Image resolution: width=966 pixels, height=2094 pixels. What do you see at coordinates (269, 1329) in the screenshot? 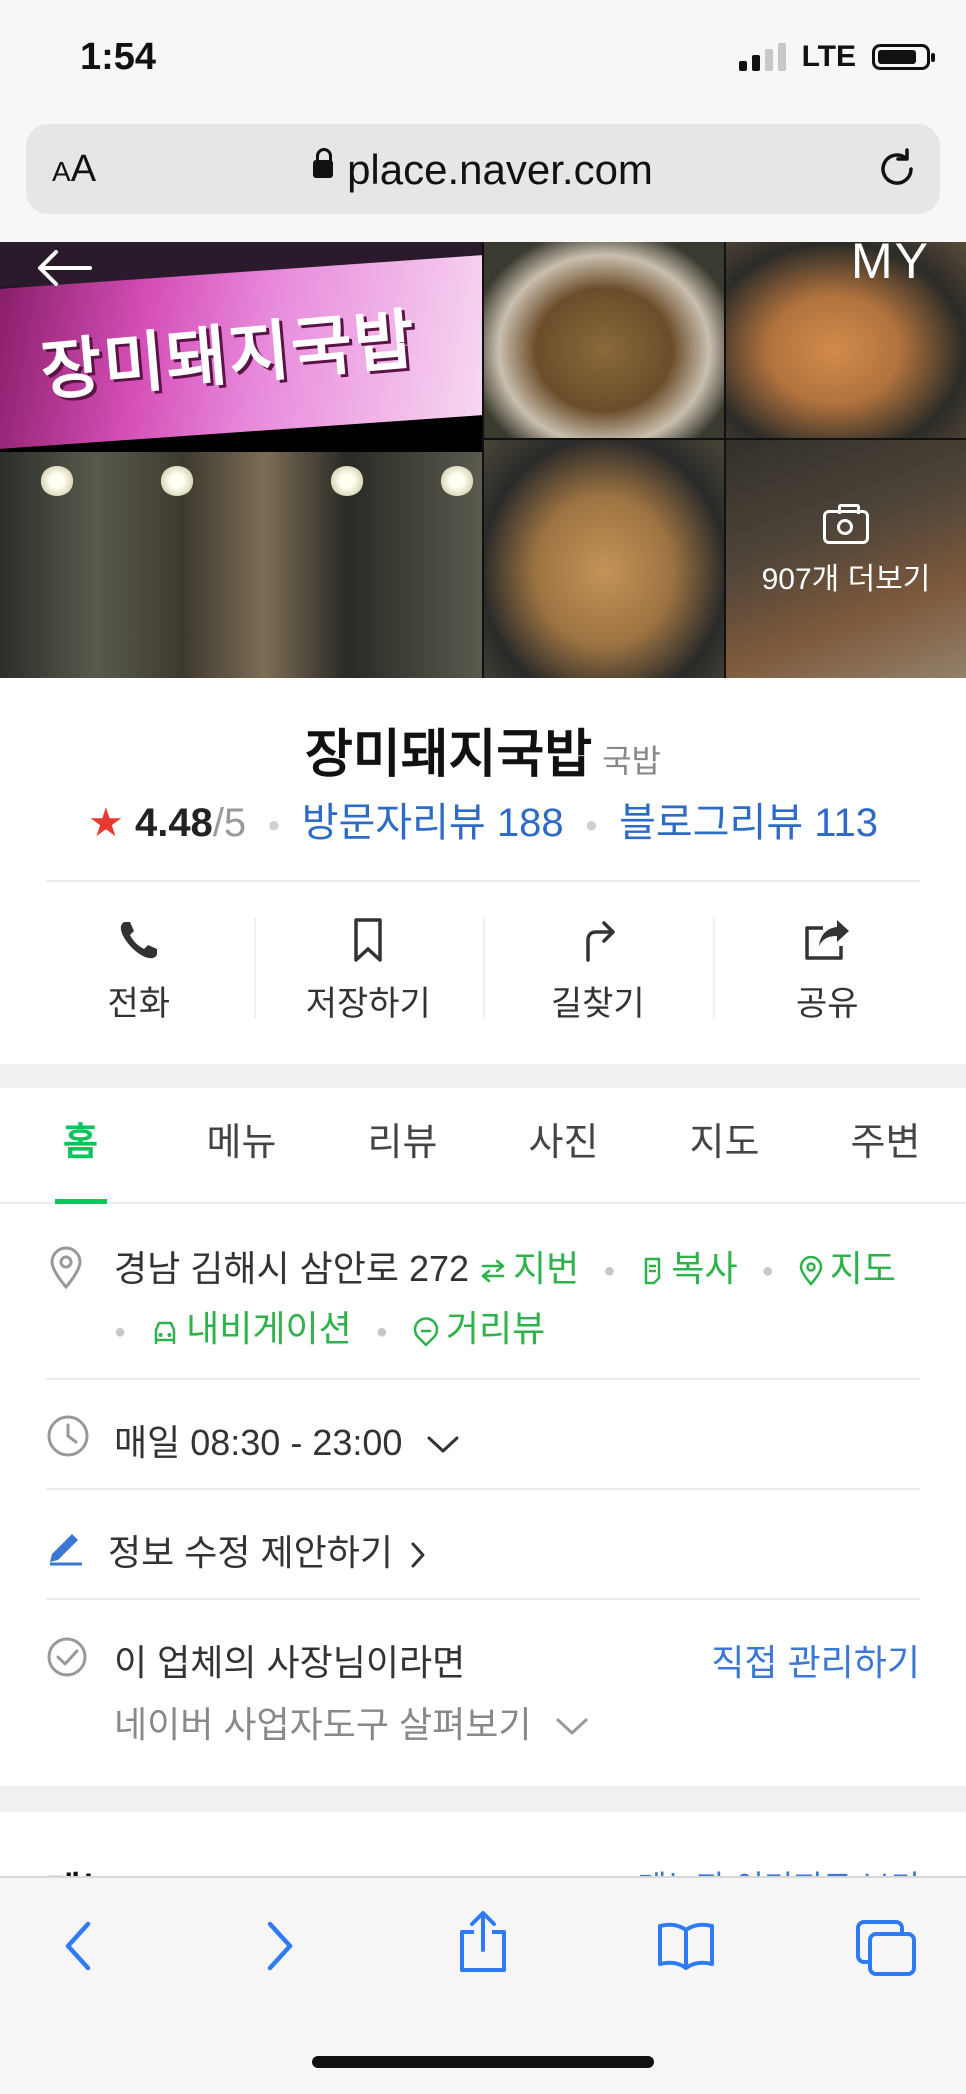
I see `navigation-label: 내비게이션` at bounding box center [269, 1329].